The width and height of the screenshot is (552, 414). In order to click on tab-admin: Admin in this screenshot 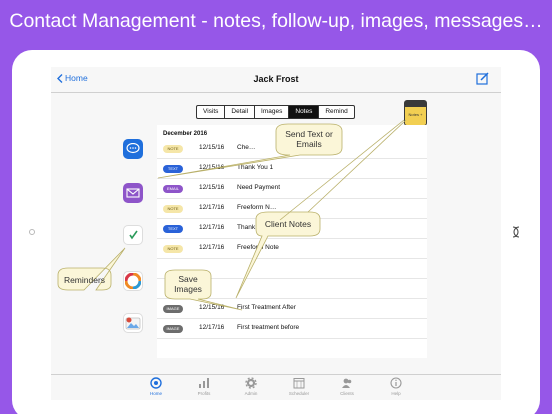, I will do `click(251, 386)`.